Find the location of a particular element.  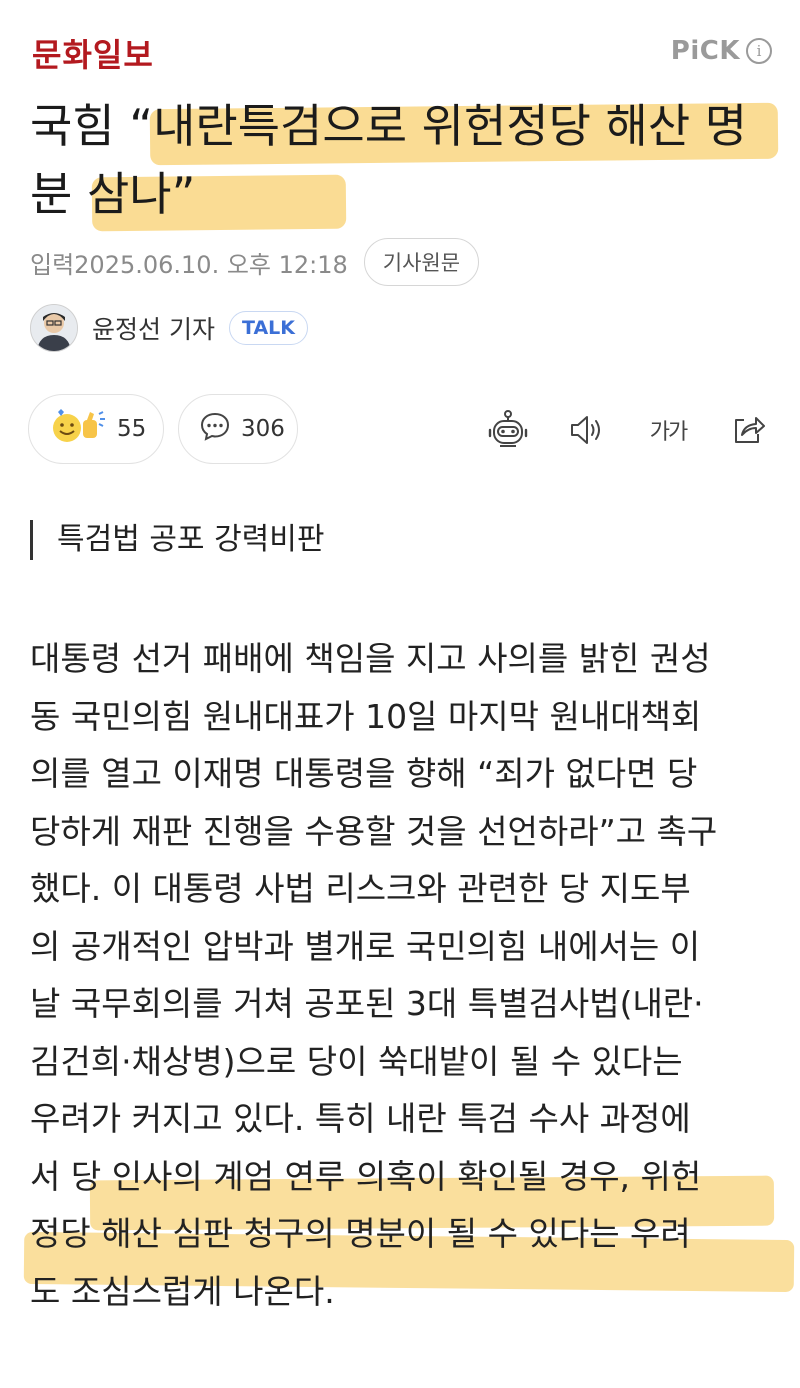

reporter-info: 윤정선 기자 TALK is located at coordinates (169, 328).